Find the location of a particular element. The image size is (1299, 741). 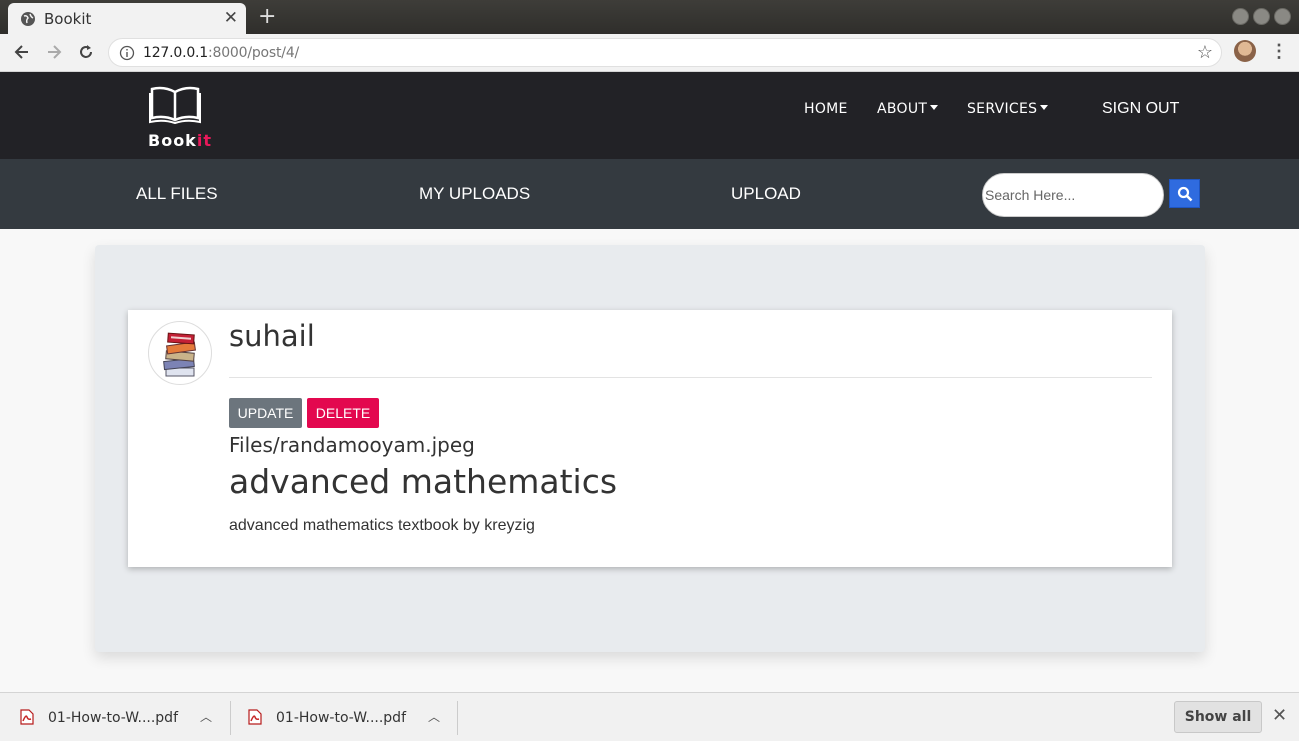

new-tab-icon: + is located at coordinates (267, 16).